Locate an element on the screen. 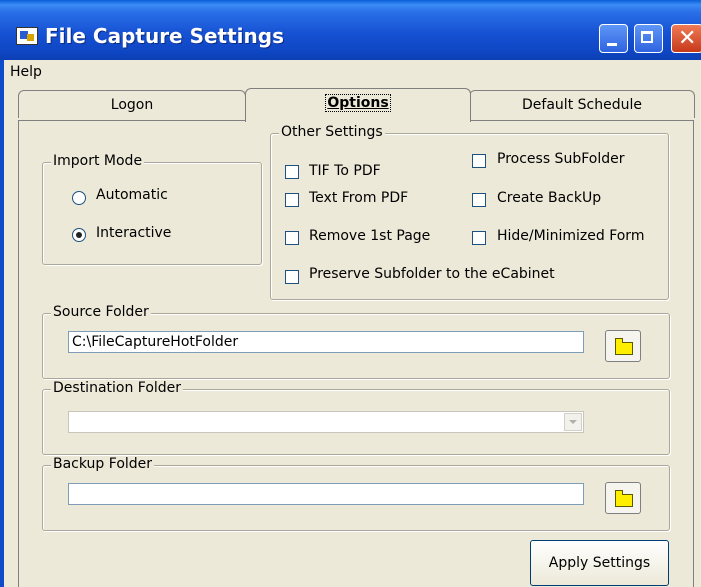 The height and width of the screenshot is (587, 701). radio-interactive is located at coordinates (79, 235).